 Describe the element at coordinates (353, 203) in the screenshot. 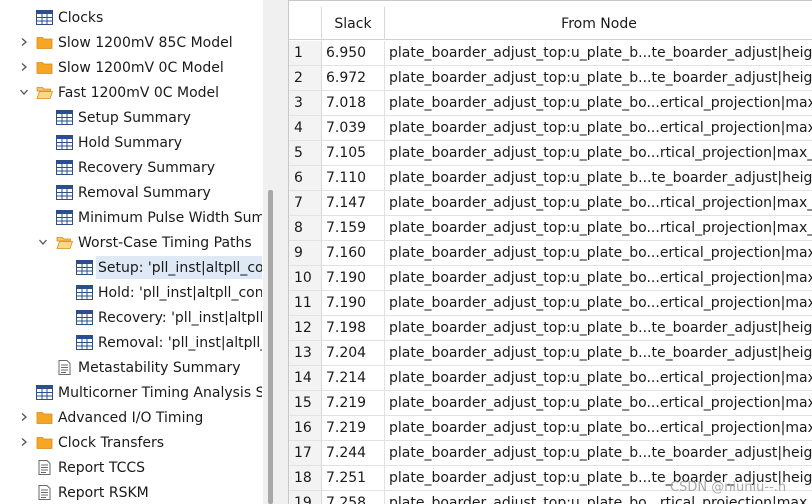

I see `slack-cell: 7.147` at that location.